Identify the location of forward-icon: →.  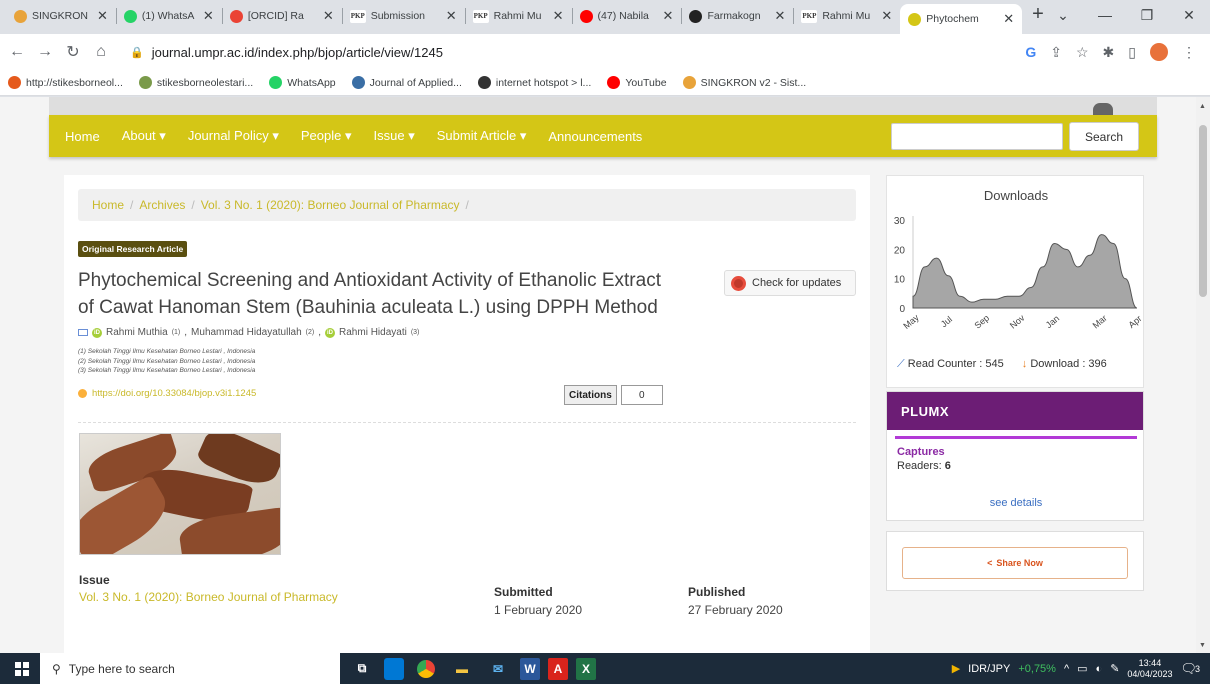
(45, 52).